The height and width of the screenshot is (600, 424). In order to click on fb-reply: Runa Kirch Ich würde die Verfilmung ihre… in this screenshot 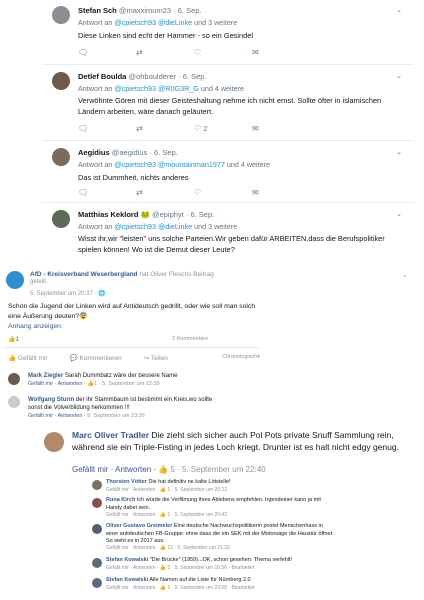, I will do `click(212, 508)`.